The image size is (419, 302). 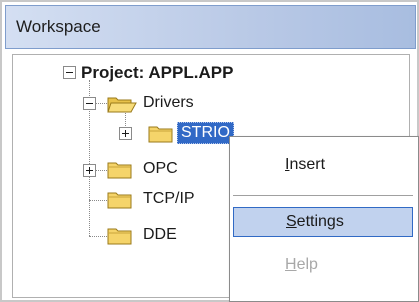 I want to click on tree-node-dde: DDE, so click(x=160, y=235).